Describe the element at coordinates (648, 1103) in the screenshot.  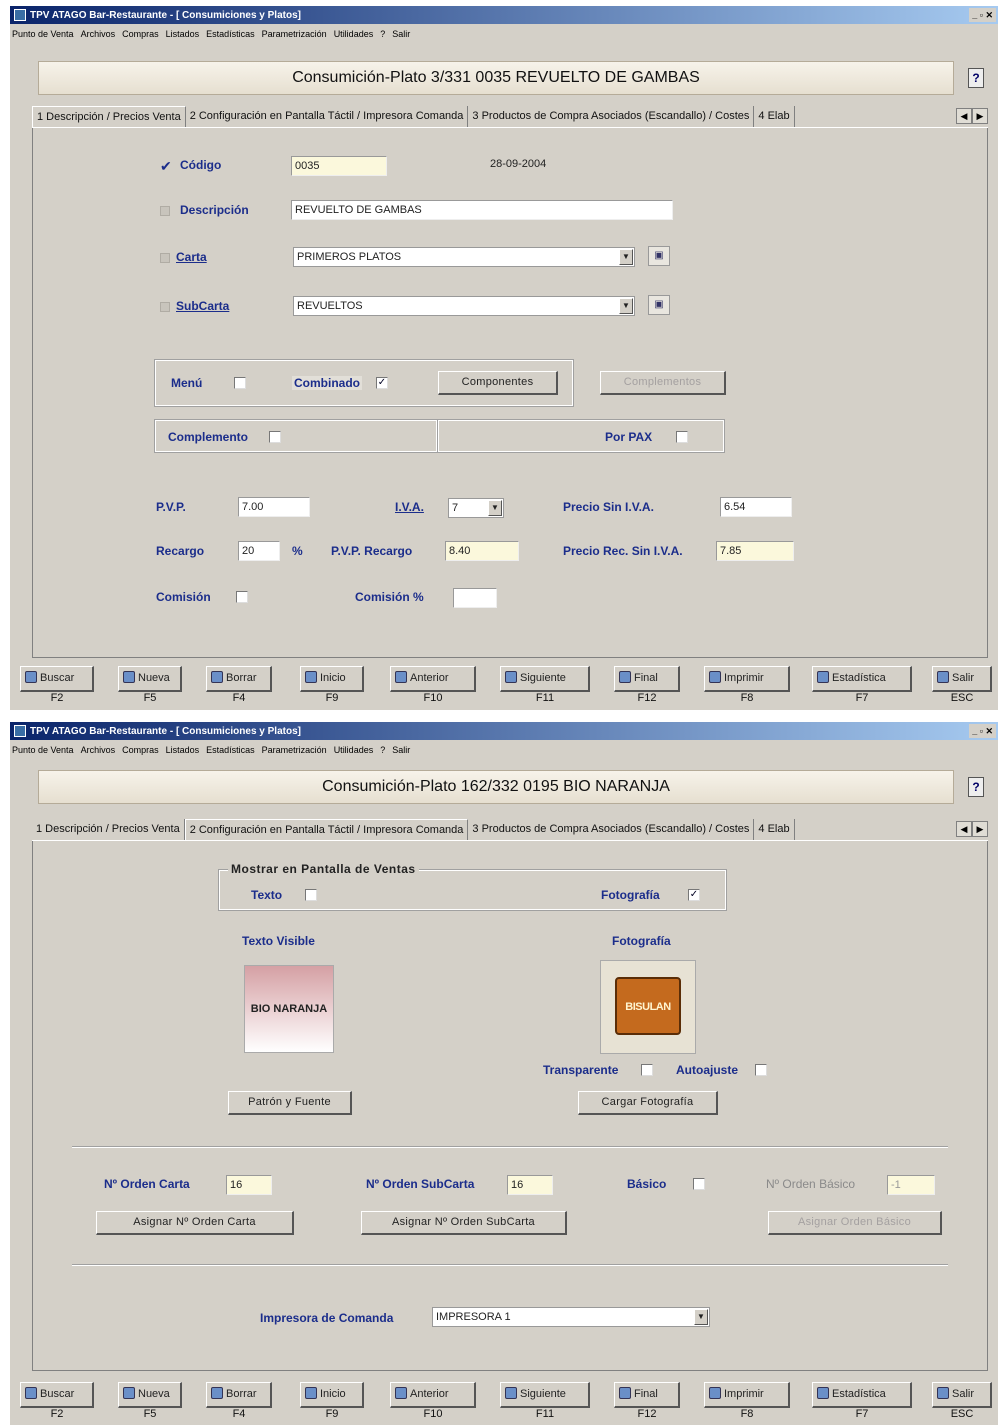
I see `cargar-fotografia-button: Cargar Fotografía` at that location.